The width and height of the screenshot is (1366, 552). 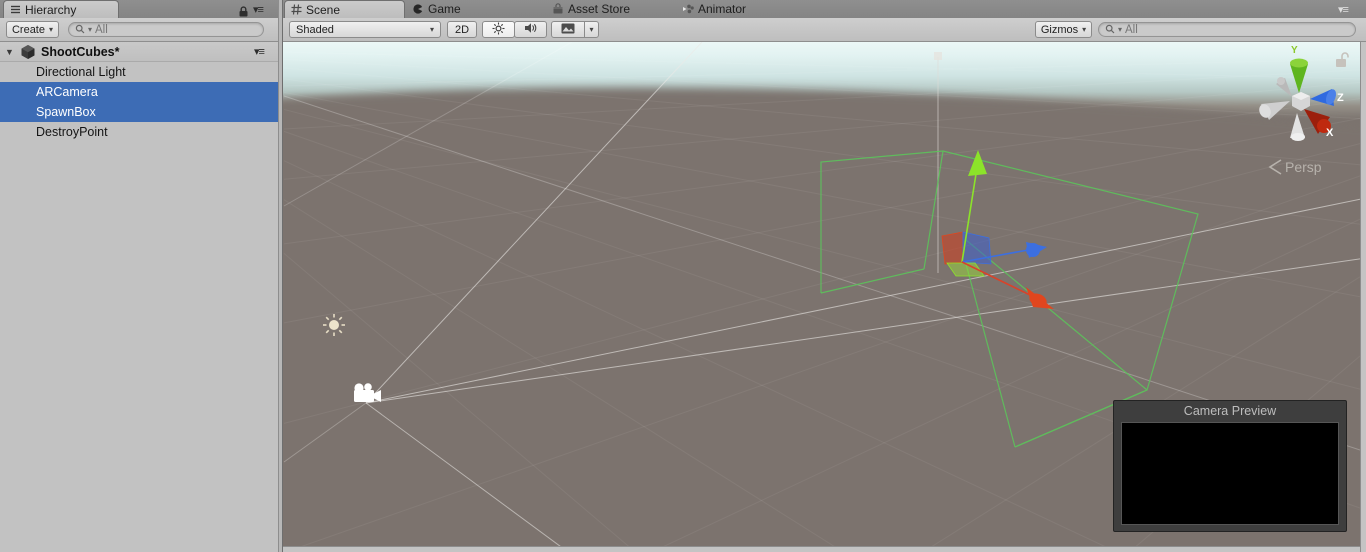 I want to click on tab-asset-store: Asset Store, so click(x=611, y=9).